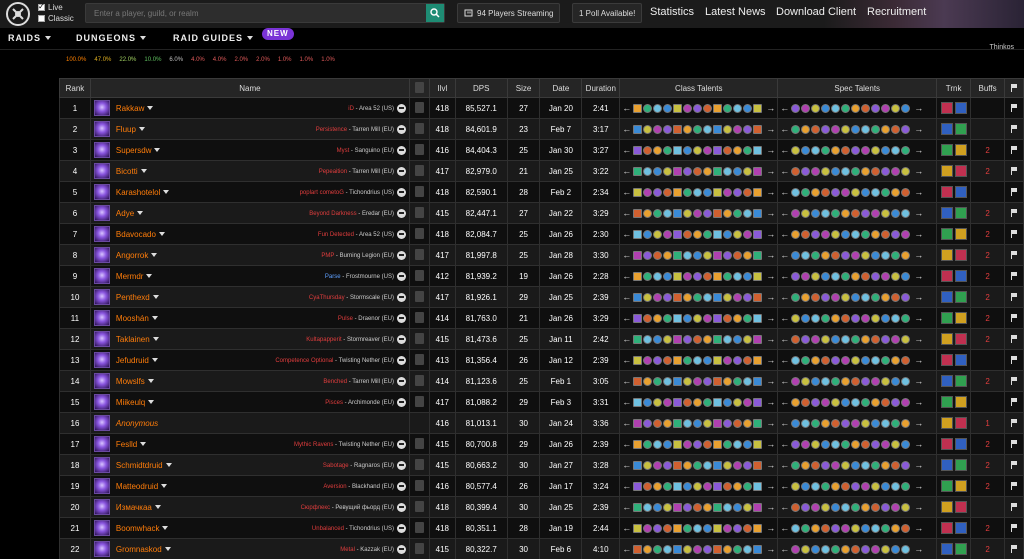 The width and height of the screenshot is (1024, 559). What do you see at coordinates (735, 12) in the screenshot?
I see `nav-latest-news: Latest News` at bounding box center [735, 12].